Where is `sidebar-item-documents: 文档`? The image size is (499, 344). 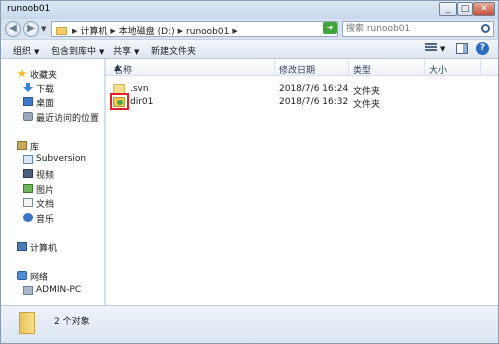
sidebar-item-documents: 文档 is located at coordinates (53, 203).